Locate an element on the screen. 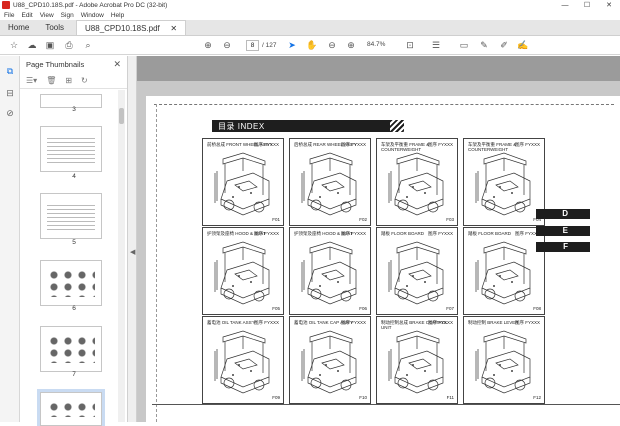  tab-tools: Tools is located at coordinates (54, 27).